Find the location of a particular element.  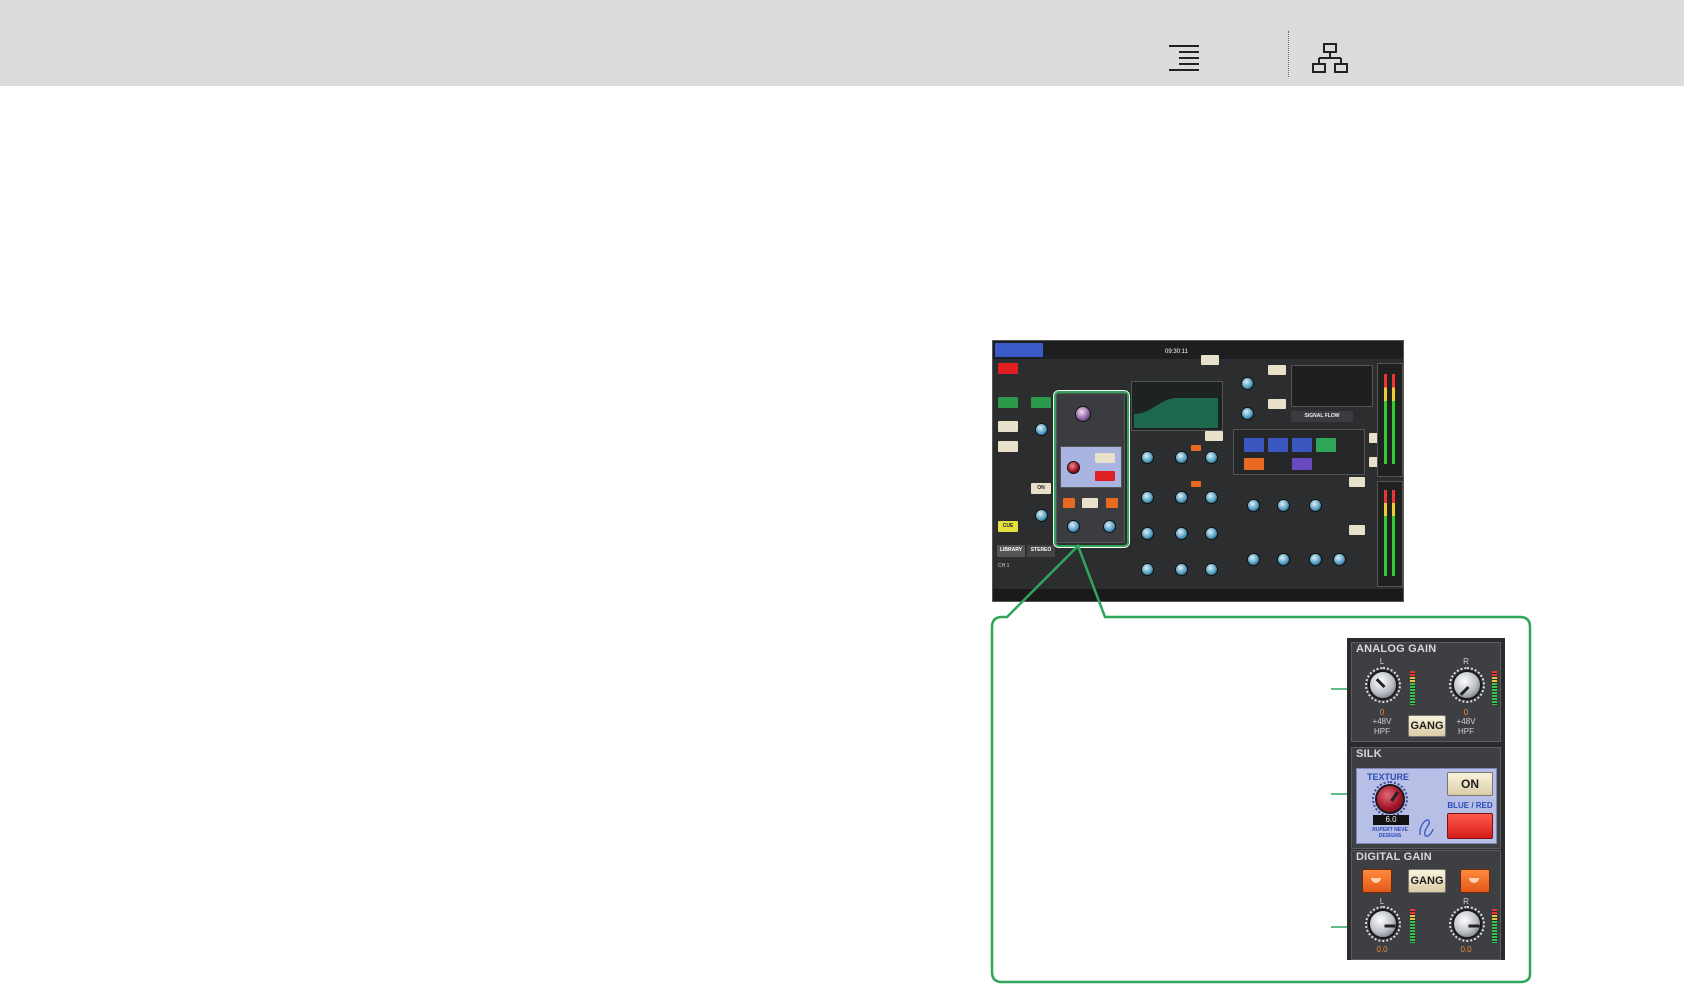

eq-band1-q-knob is located at coordinates (1147, 457).